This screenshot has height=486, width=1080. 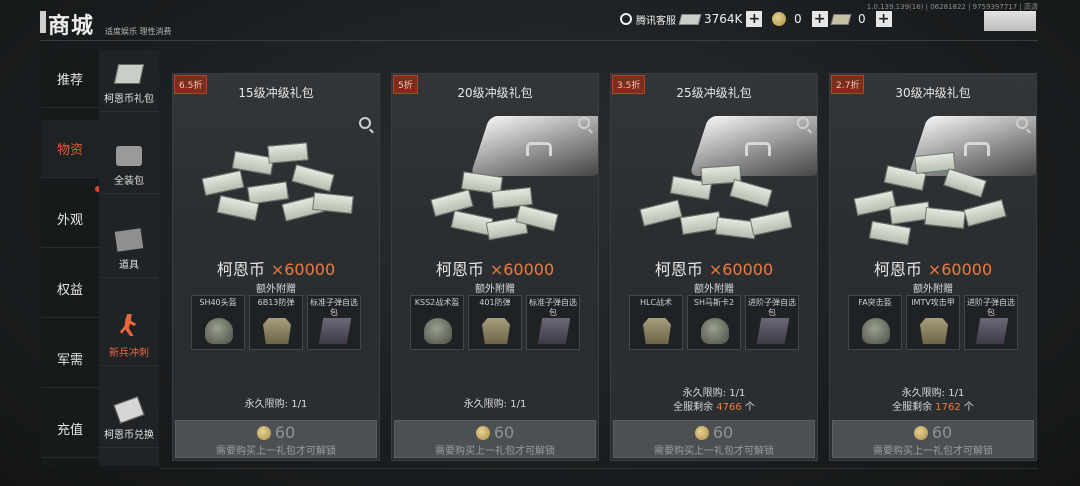 I want to click on bonus-item-label: SH40头盔, so click(x=218, y=302).